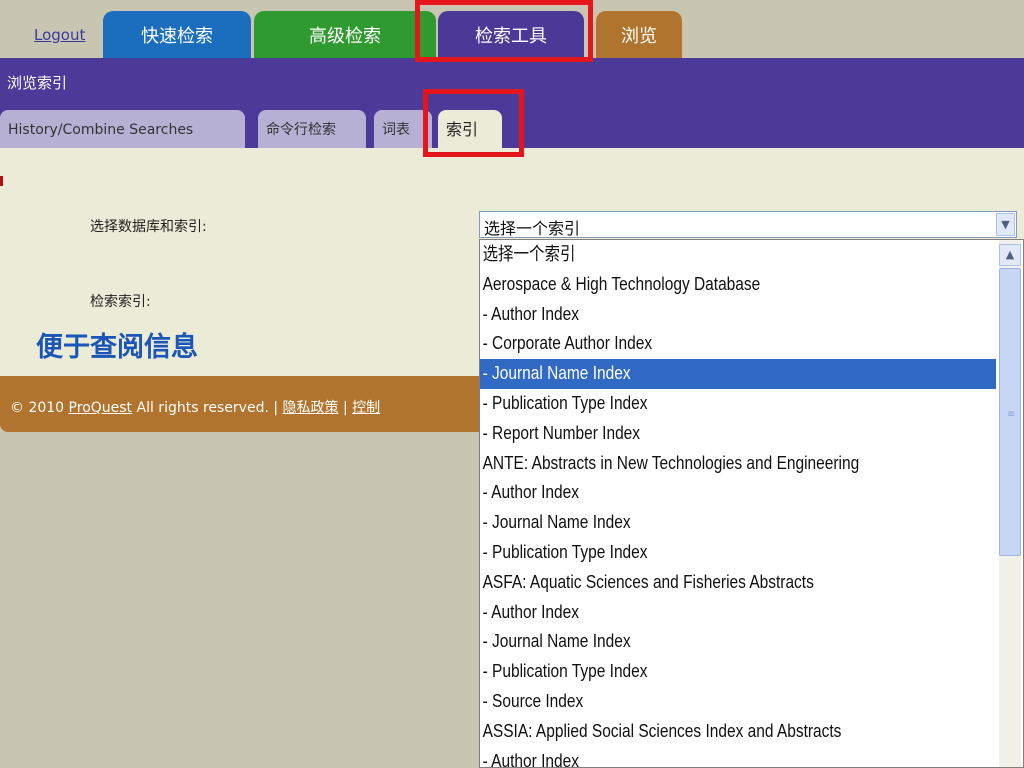 This screenshot has height=768, width=1024. I want to click on logout-link: Logout, so click(59, 35).